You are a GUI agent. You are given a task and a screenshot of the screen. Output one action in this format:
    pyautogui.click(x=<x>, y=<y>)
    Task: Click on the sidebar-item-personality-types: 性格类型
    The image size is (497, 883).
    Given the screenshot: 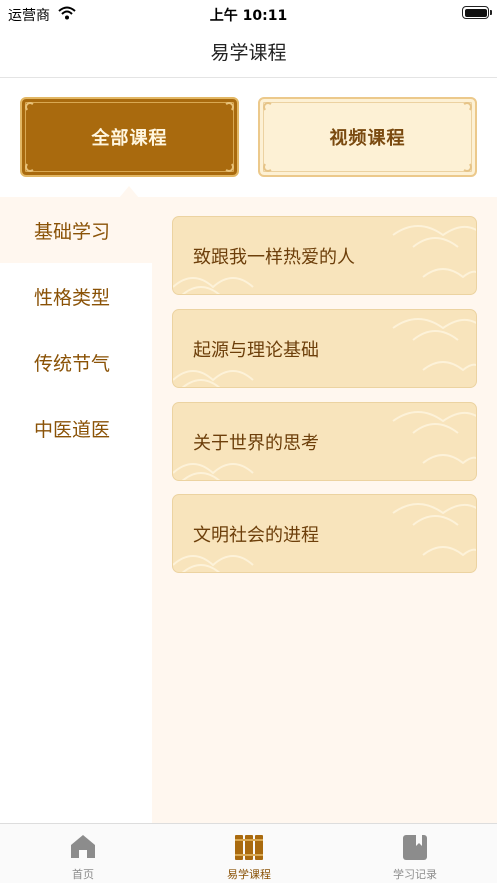 What is the action you would take?
    pyautogui.click(x=76, y=296)
    